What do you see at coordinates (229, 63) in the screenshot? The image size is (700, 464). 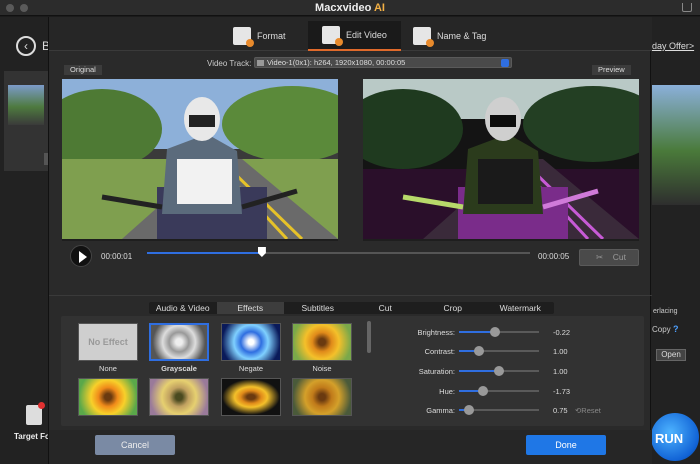 I see `video-track-label: Video Track:` at bounding box center [229, 63].